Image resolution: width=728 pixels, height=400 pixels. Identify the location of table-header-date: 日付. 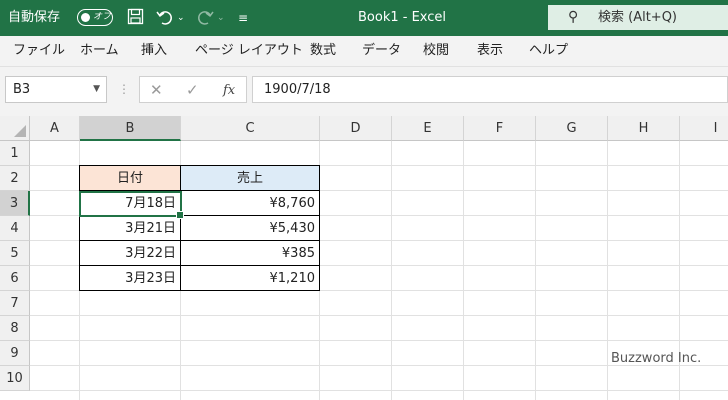
(130, 178).